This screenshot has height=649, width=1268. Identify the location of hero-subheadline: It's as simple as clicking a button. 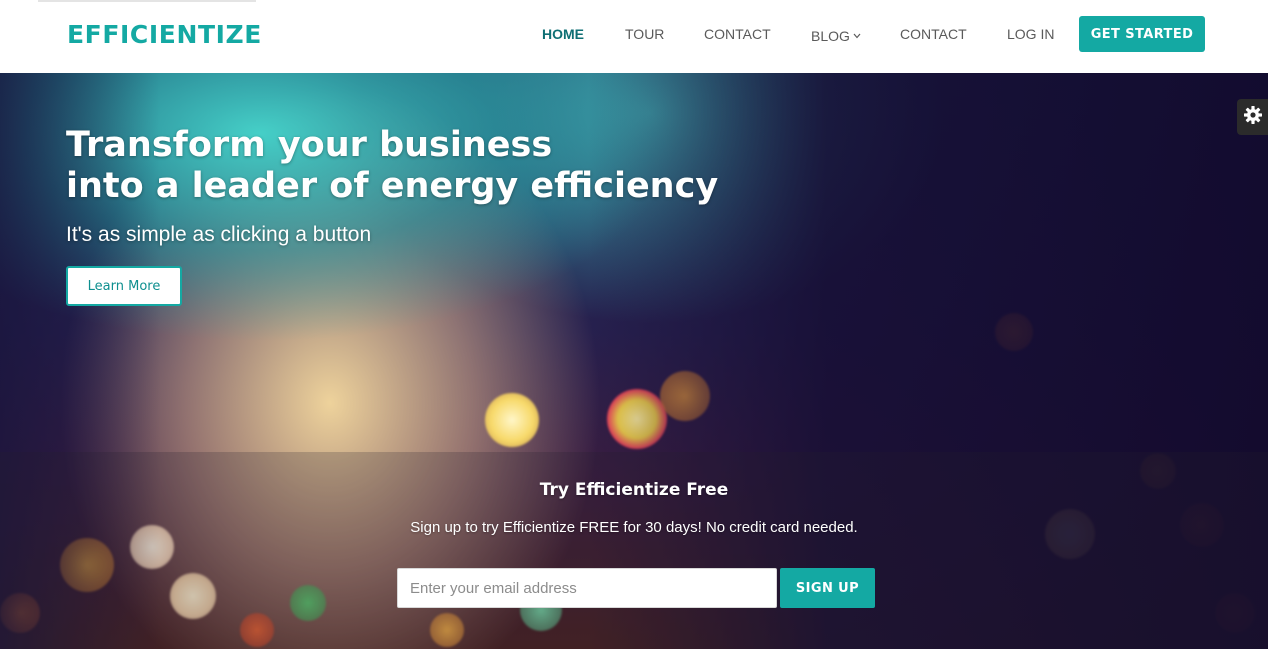
(219, 234).